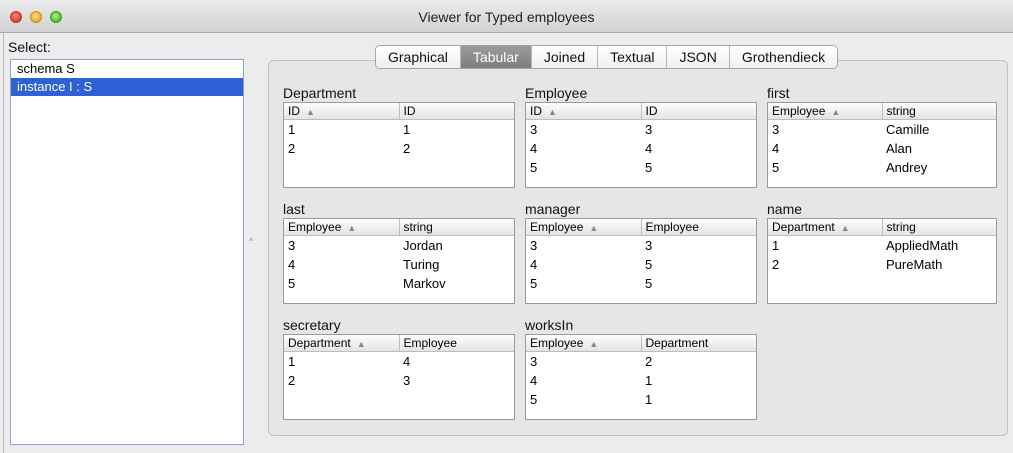  I want to click on table-row: 4 Turing, so click(399, 264).